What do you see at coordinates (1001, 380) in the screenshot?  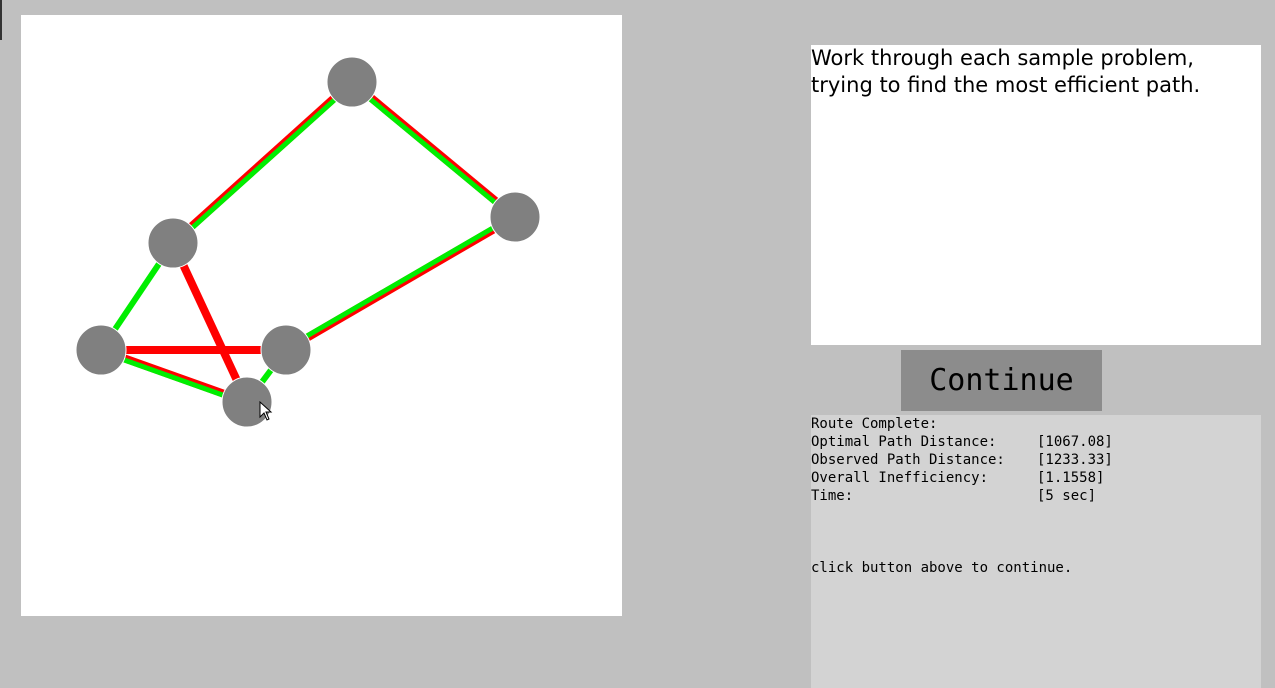 I see `continue-button: Continue` at bounding box center [1001, 380].